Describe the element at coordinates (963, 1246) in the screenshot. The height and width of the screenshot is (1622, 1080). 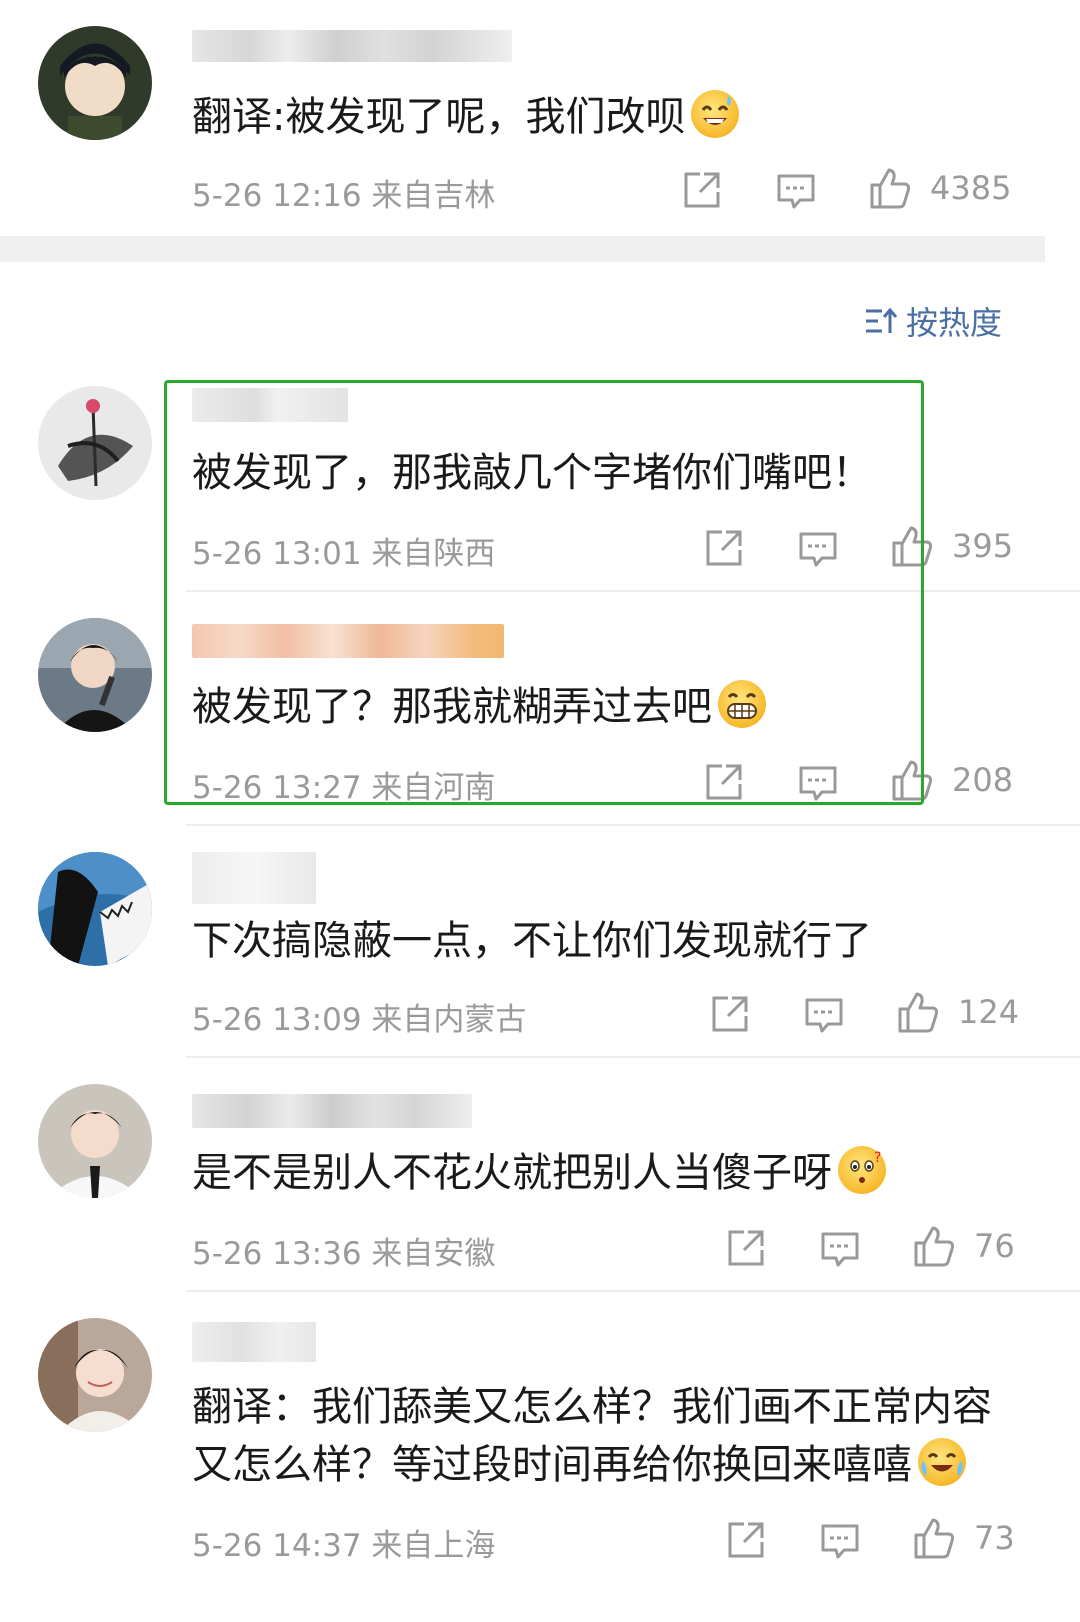
I see `like-button: 76` at that location.